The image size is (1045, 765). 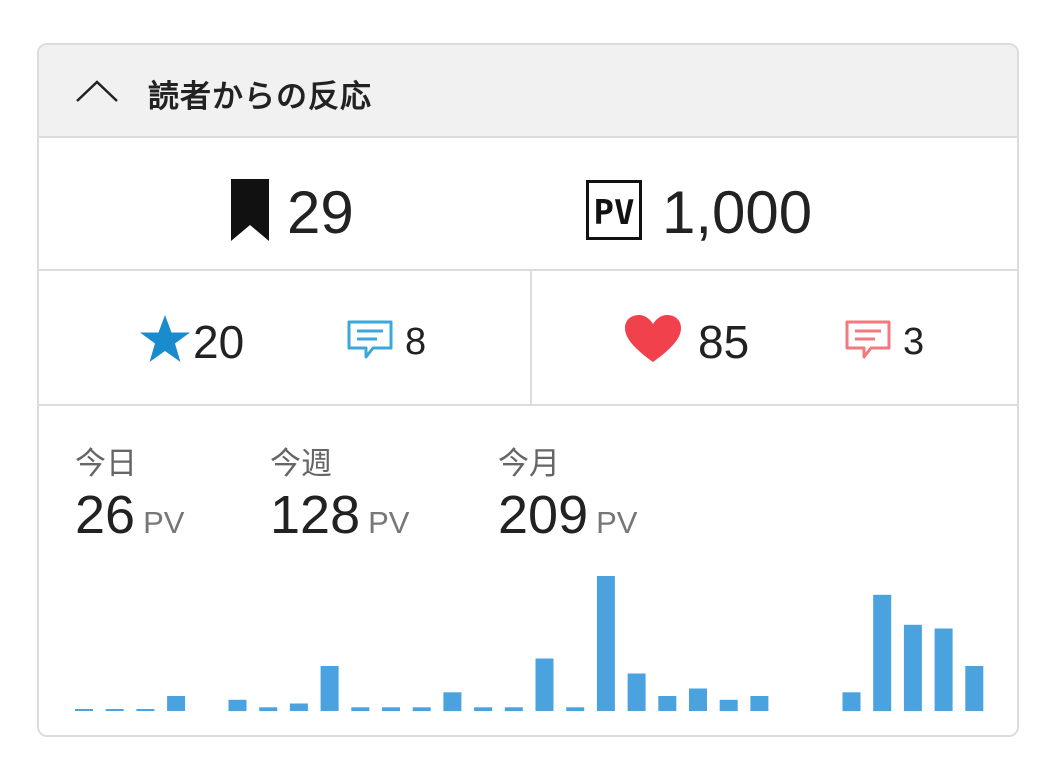 I want to click on pv-icon: PV, so click(x=614, y=212).